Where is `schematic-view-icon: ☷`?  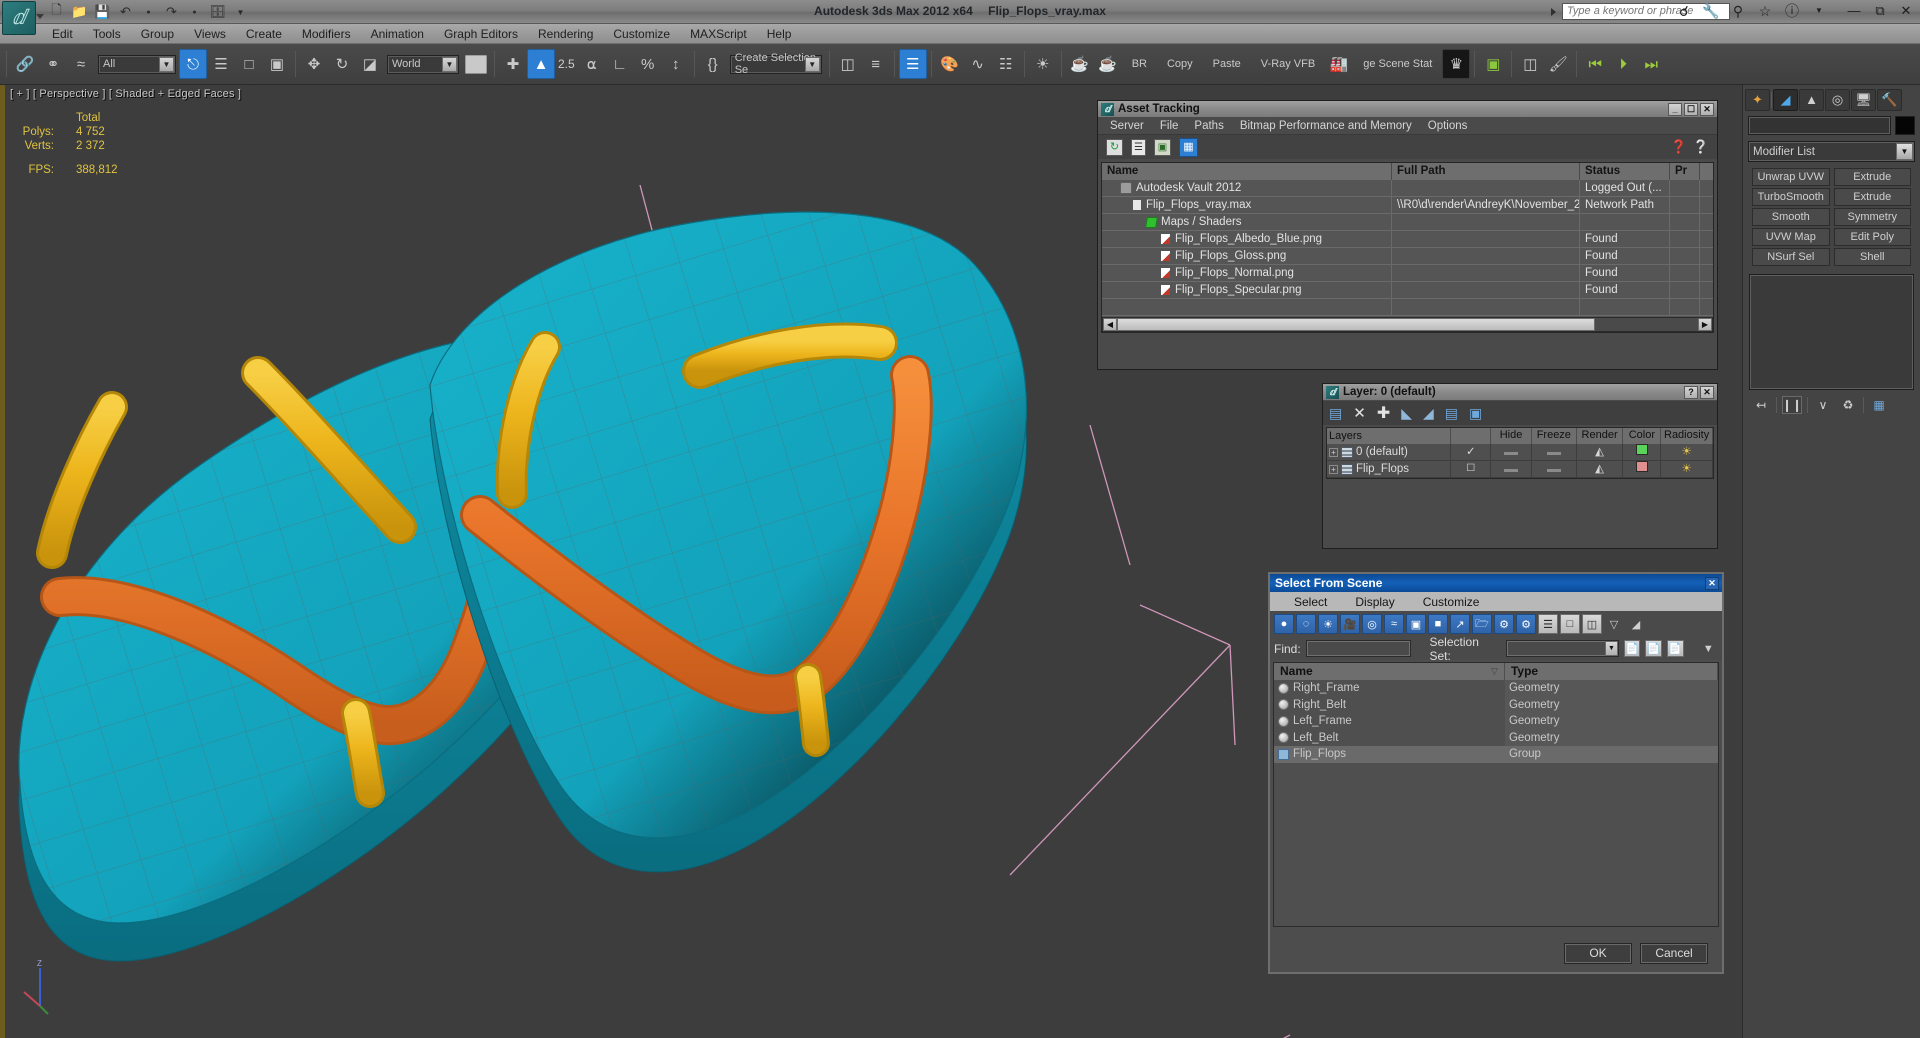
schematic-view-icon: ☷ is located at coordinates (1006, 64).